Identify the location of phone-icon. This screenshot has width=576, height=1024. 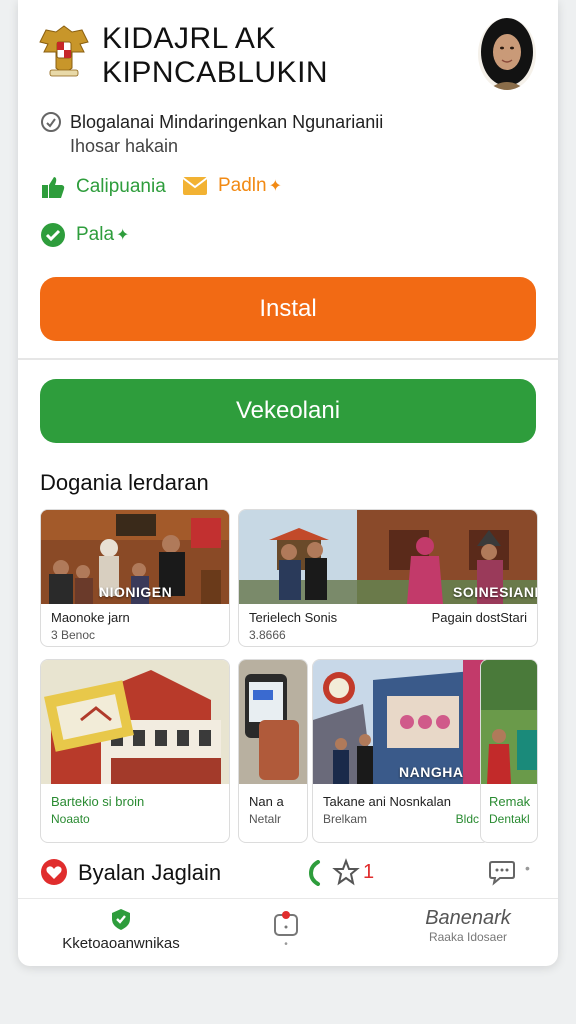
(316, 873).